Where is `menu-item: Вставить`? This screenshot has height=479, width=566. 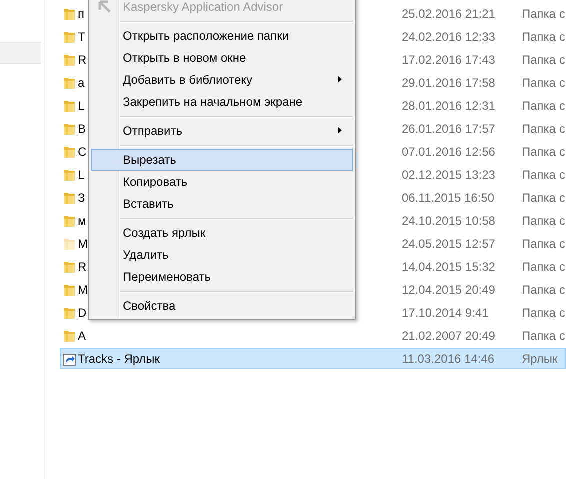
menu-item: Вставить is located at coordinates (222, 204).